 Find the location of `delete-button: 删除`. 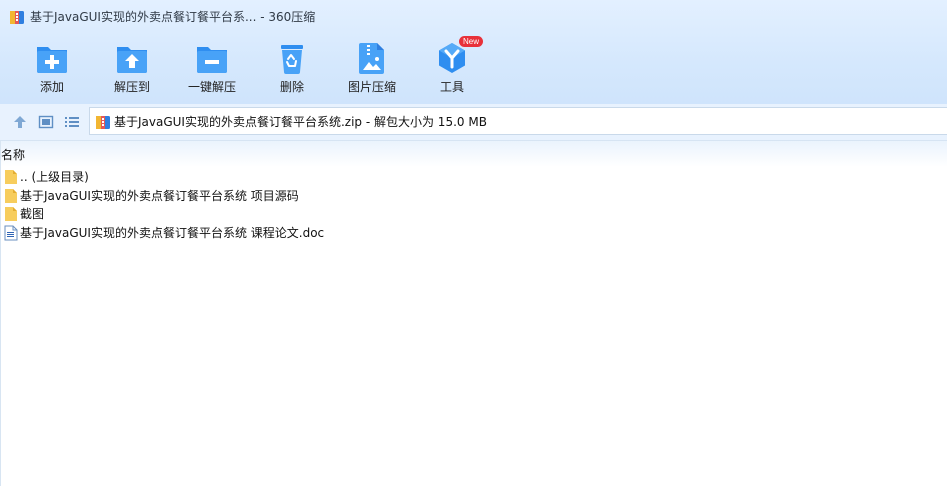

delete-button: 删除 is located at coordinates (292, 69).